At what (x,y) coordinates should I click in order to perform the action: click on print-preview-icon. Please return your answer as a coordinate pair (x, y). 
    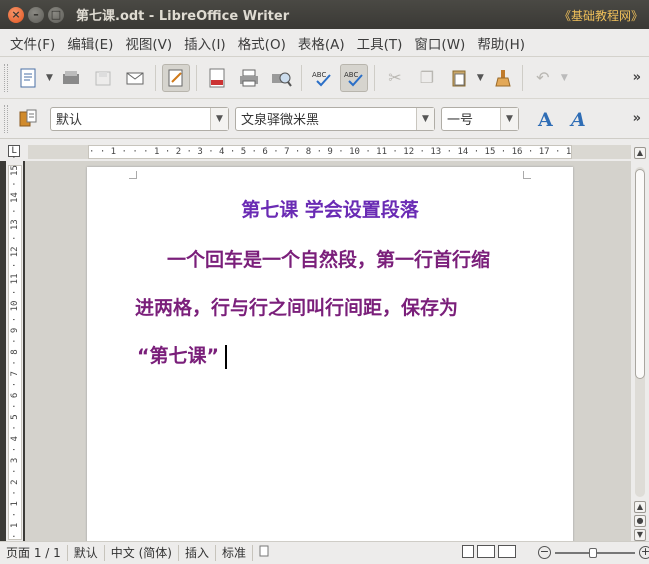
    Looking at the image, I should click on (281, 78).